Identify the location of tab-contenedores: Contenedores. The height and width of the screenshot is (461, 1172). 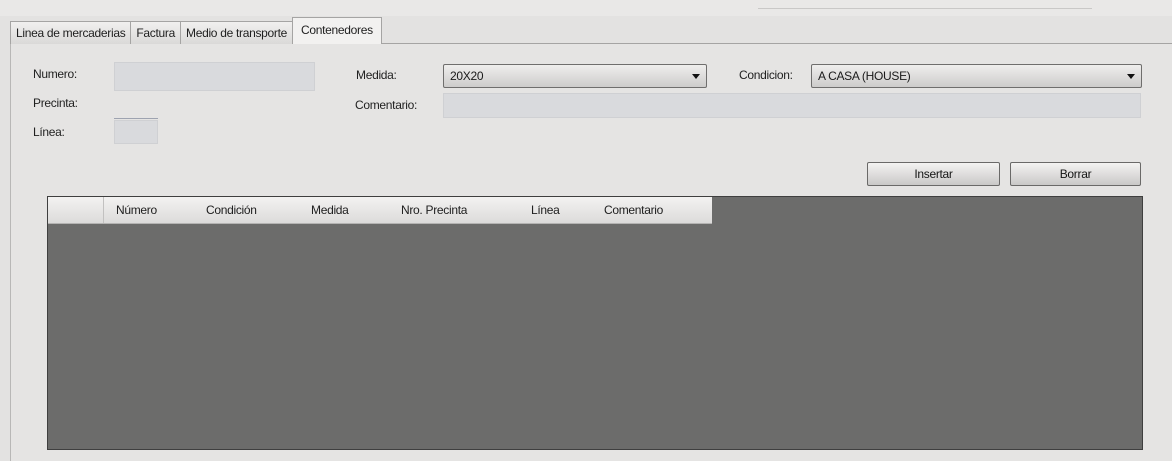
(337, 30).